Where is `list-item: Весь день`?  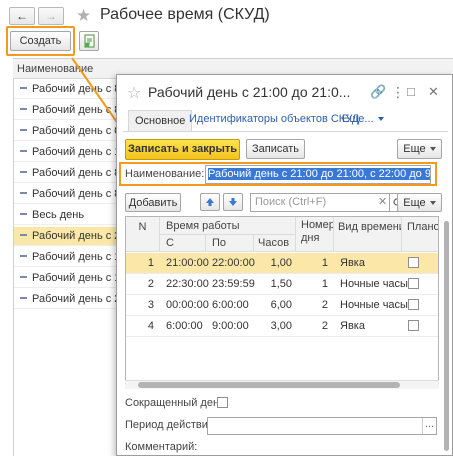
list-item: Весь день is located at coordinates (69, 215).